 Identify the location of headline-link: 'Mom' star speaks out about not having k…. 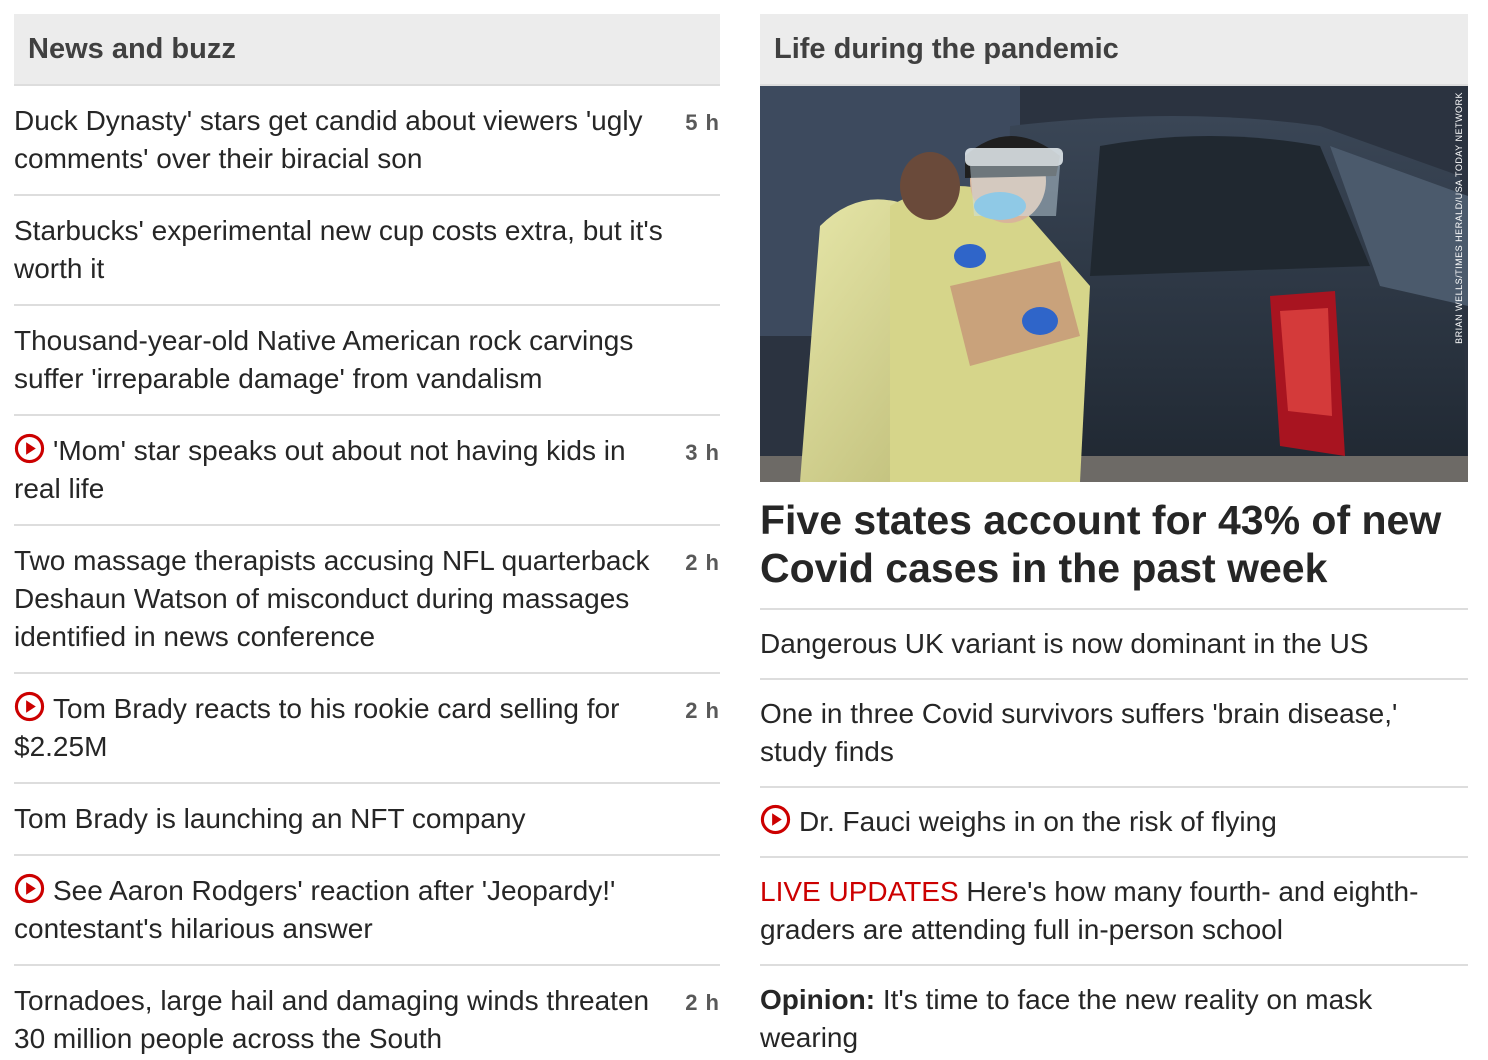
(349, 470).